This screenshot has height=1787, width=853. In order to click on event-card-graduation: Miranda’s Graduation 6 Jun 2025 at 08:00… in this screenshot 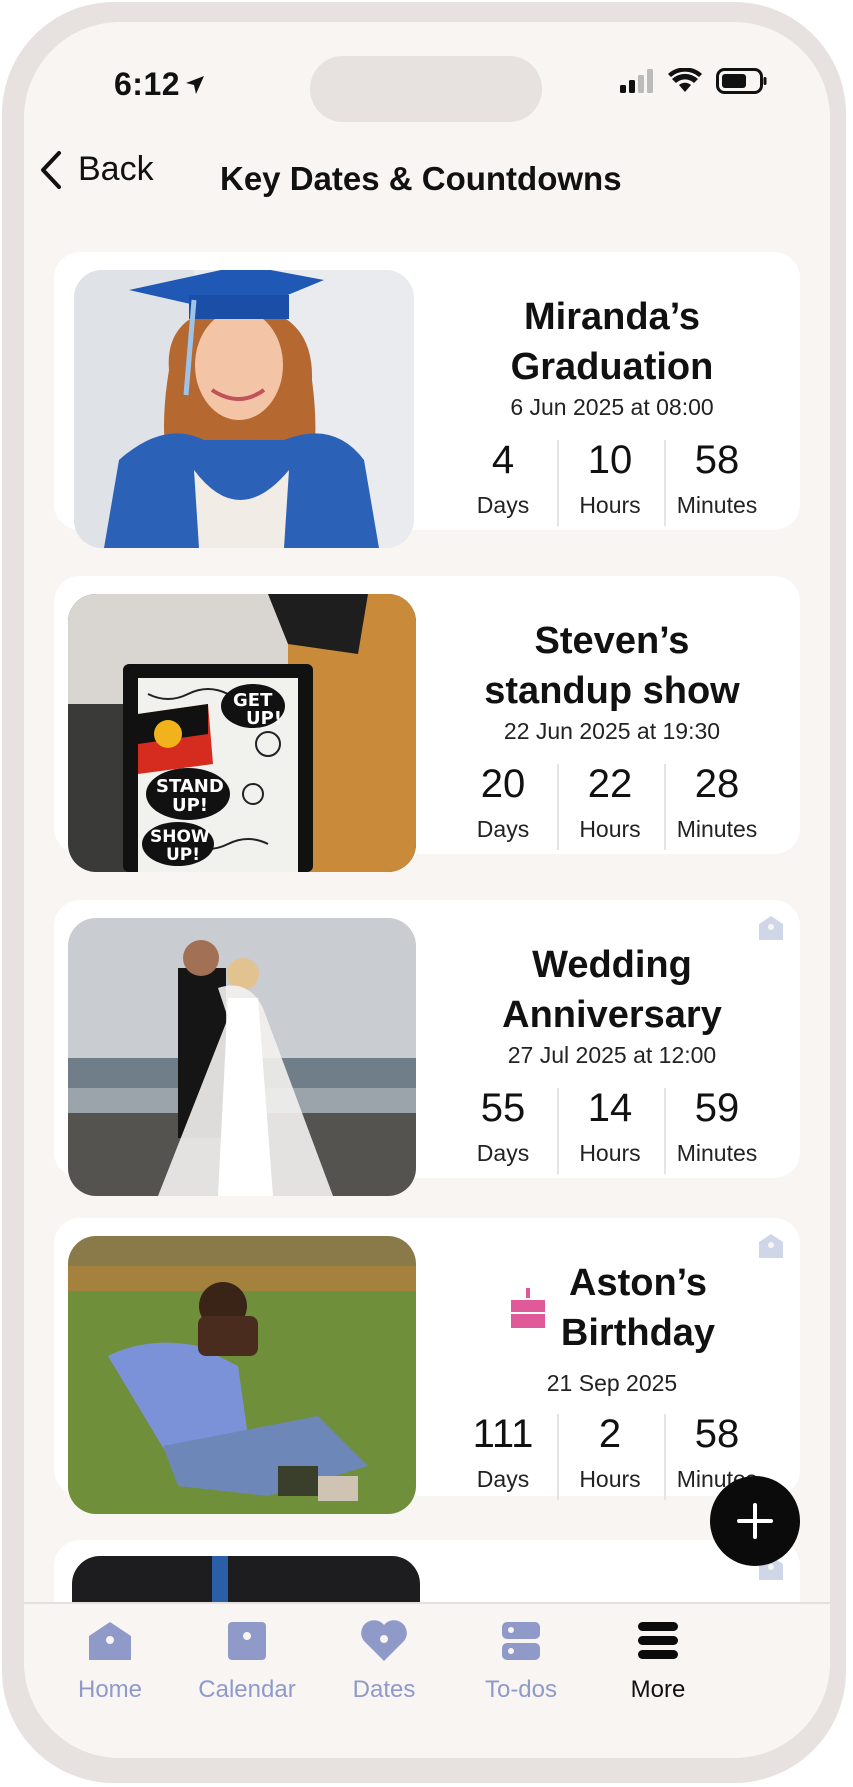, I will do `click(427, 400)`.